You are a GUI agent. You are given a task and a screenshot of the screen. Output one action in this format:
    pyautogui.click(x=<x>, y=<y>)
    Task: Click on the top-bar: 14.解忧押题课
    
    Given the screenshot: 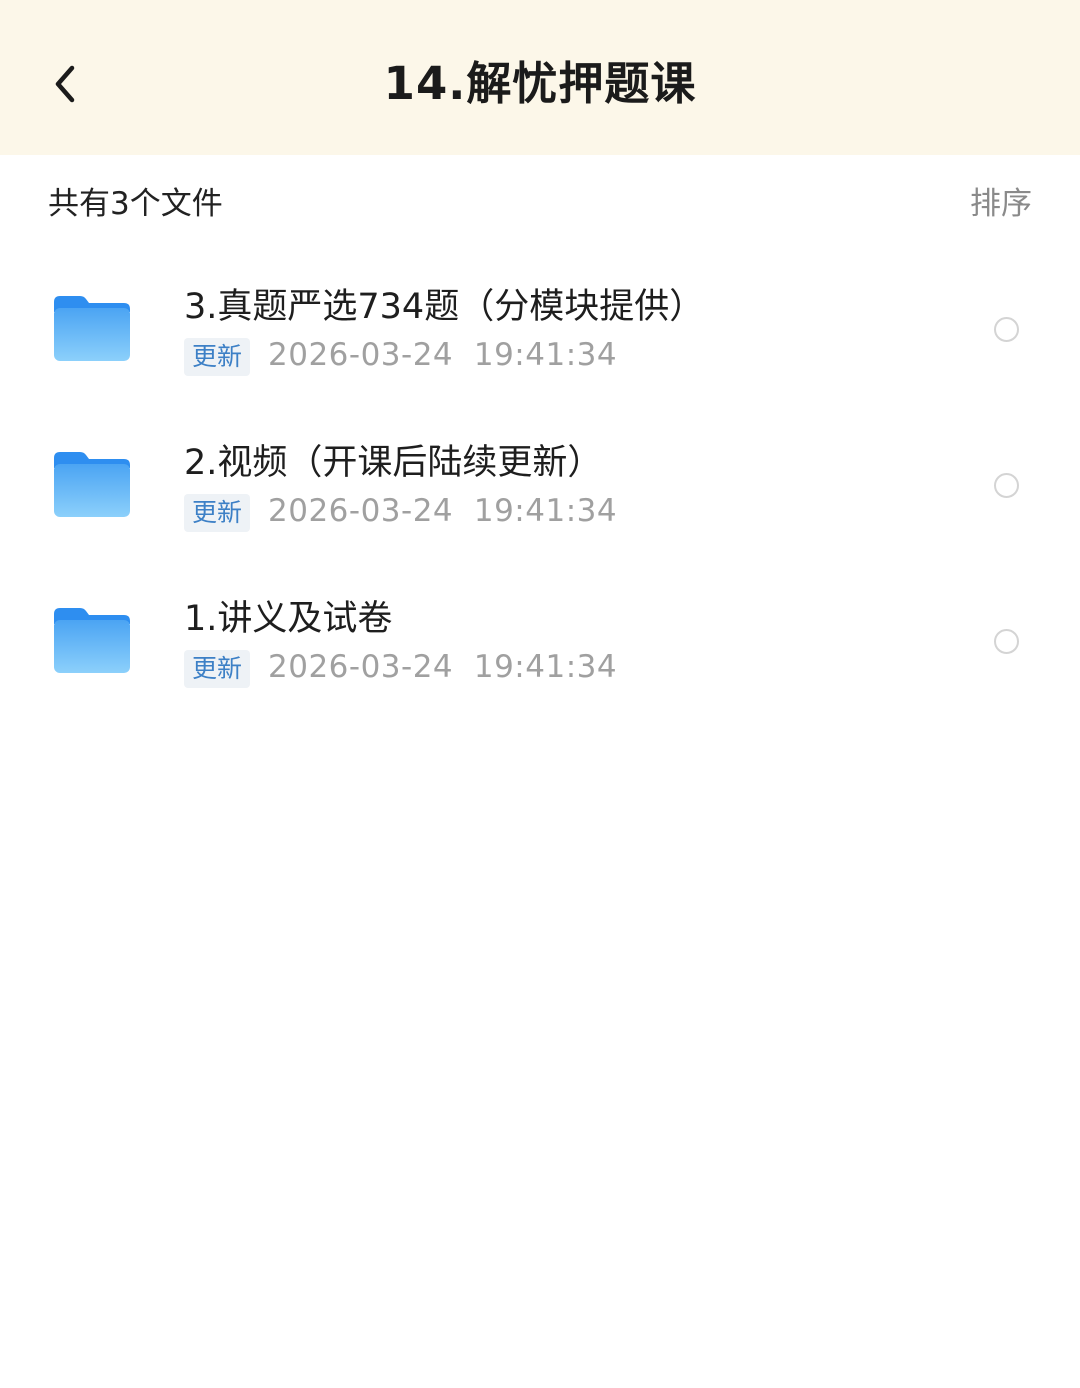 What is the action you would take?
    pyautogui.click(x=540, y=77)
    